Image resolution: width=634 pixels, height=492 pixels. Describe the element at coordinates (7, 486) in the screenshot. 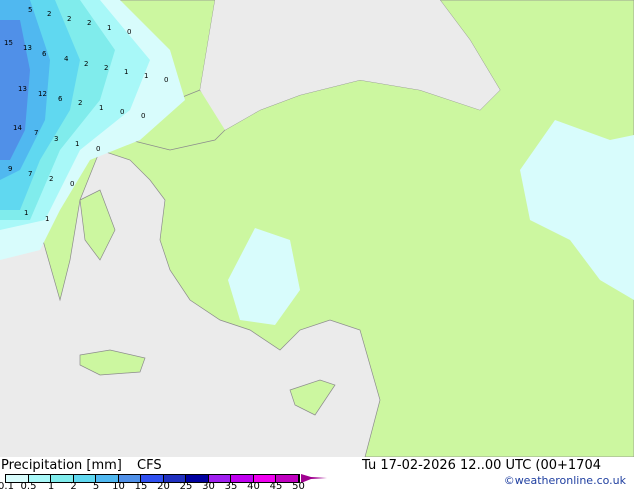

I see `scale-tick: 0.1` at that location.